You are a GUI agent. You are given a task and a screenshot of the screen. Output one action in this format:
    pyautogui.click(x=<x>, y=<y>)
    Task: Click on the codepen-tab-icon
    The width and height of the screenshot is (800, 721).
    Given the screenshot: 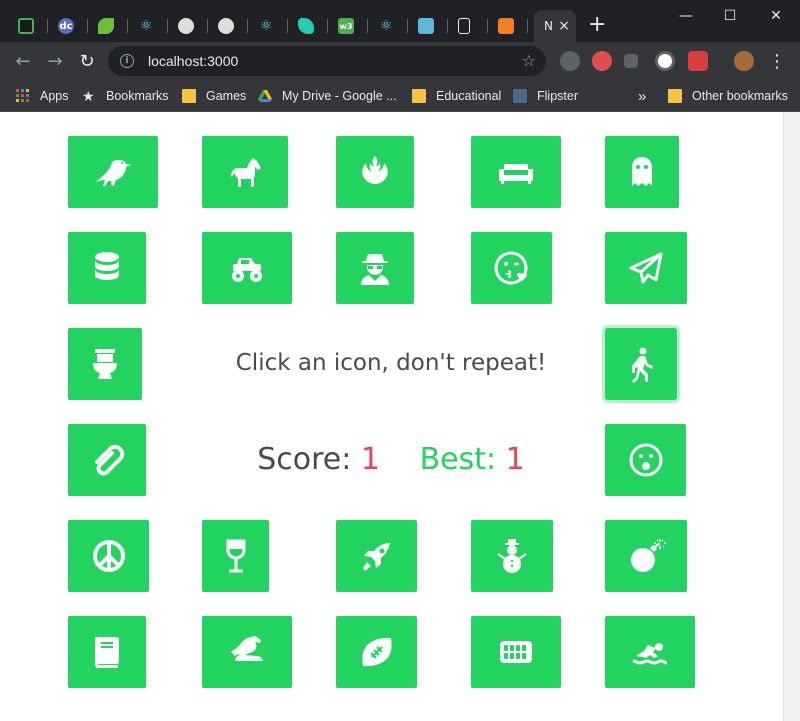 What is the action you would take?
    pyautogui.click(x=26, y=26)
    